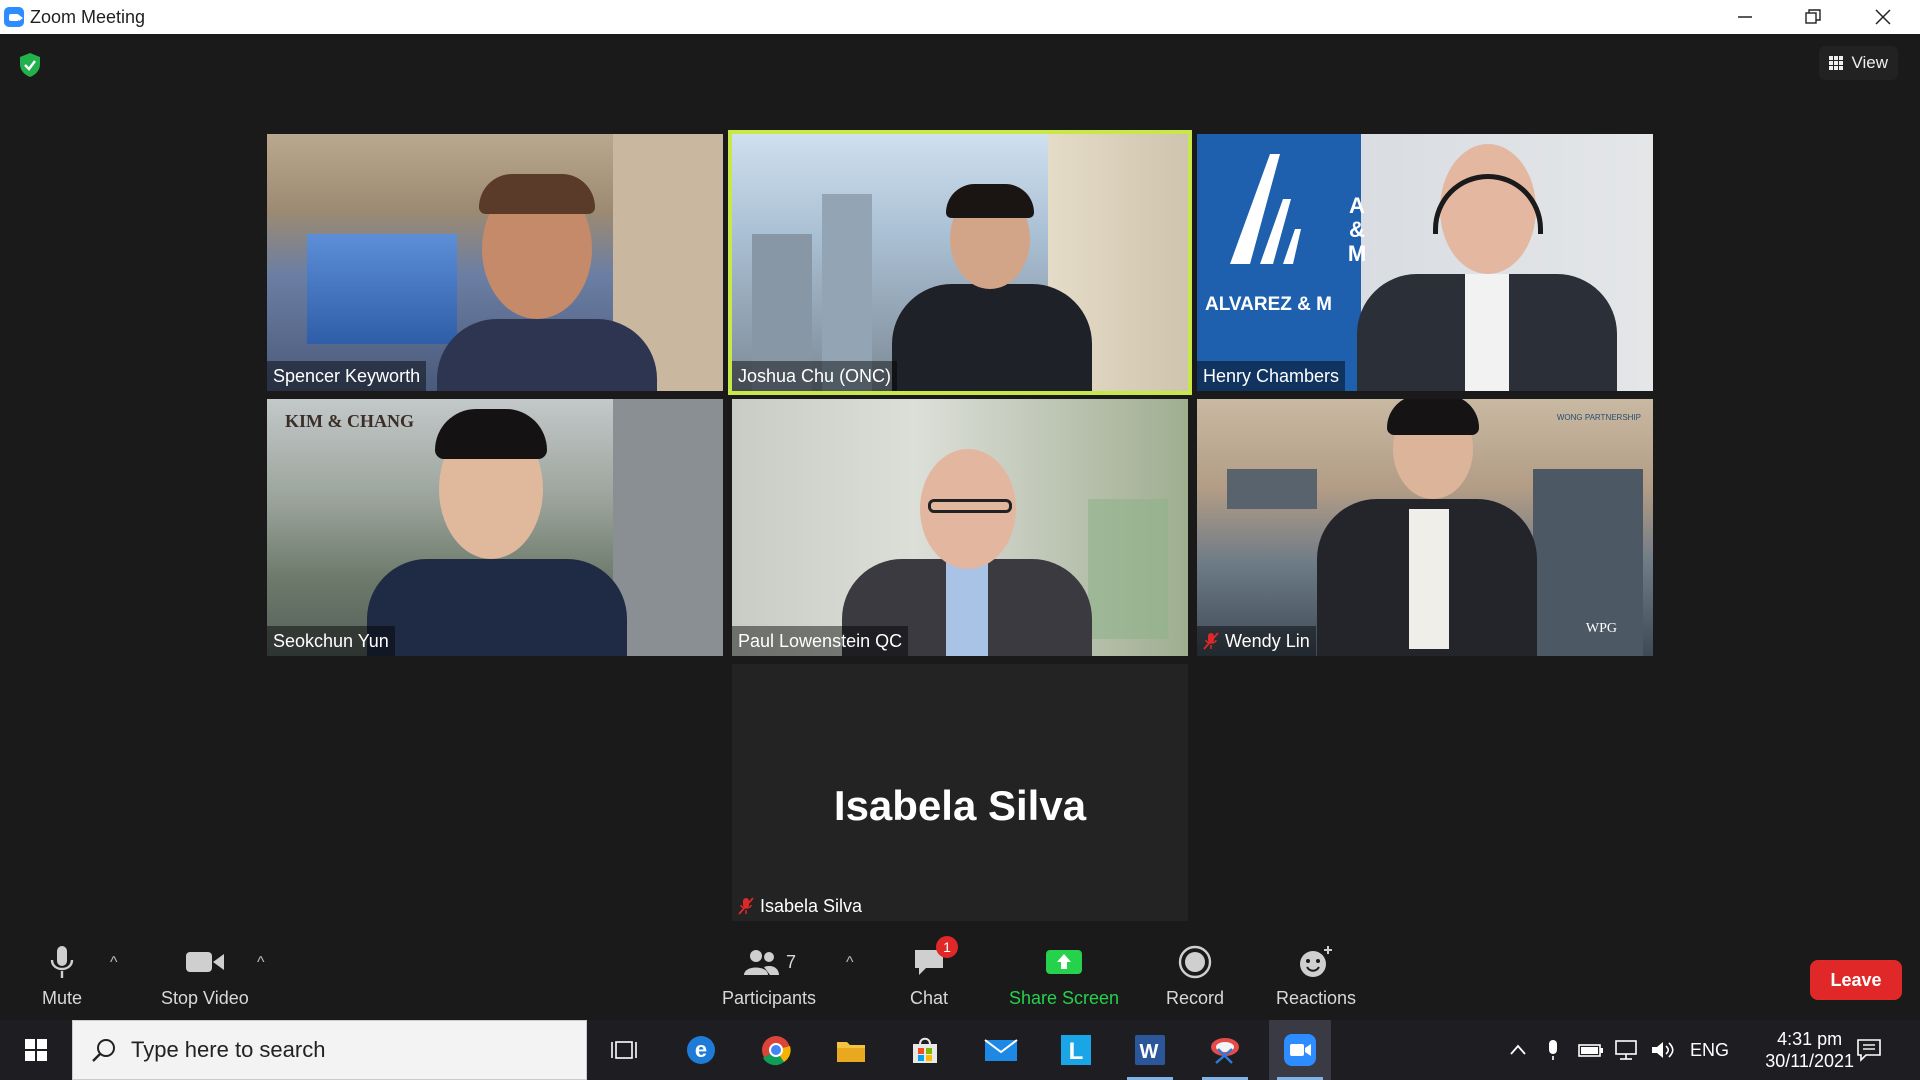 This screenshot has height=1080, width=1920. I want to click on participants-button: 7 Participants, so click(769, 975).